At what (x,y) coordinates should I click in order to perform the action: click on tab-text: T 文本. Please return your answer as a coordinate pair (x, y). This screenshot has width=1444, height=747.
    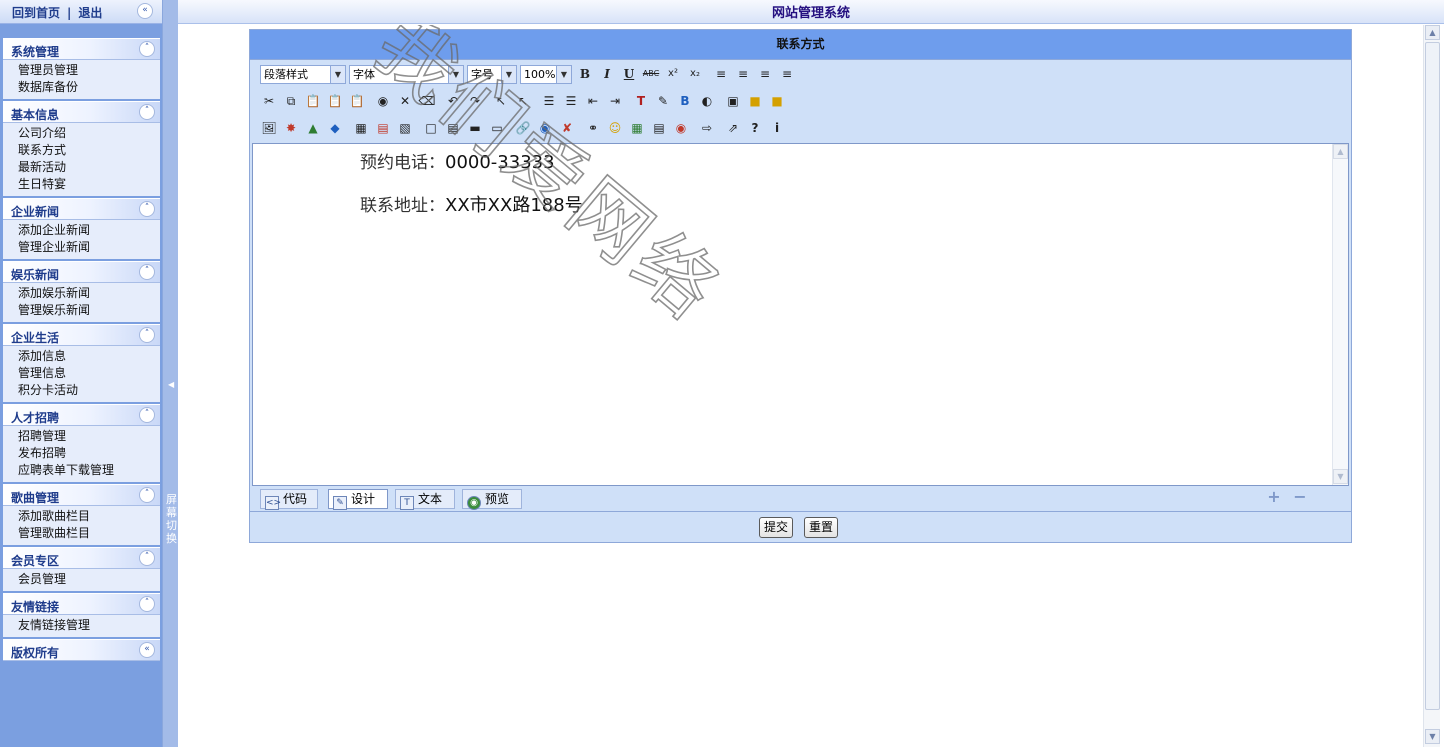
    Looking at the image, I should click on (425, 499).